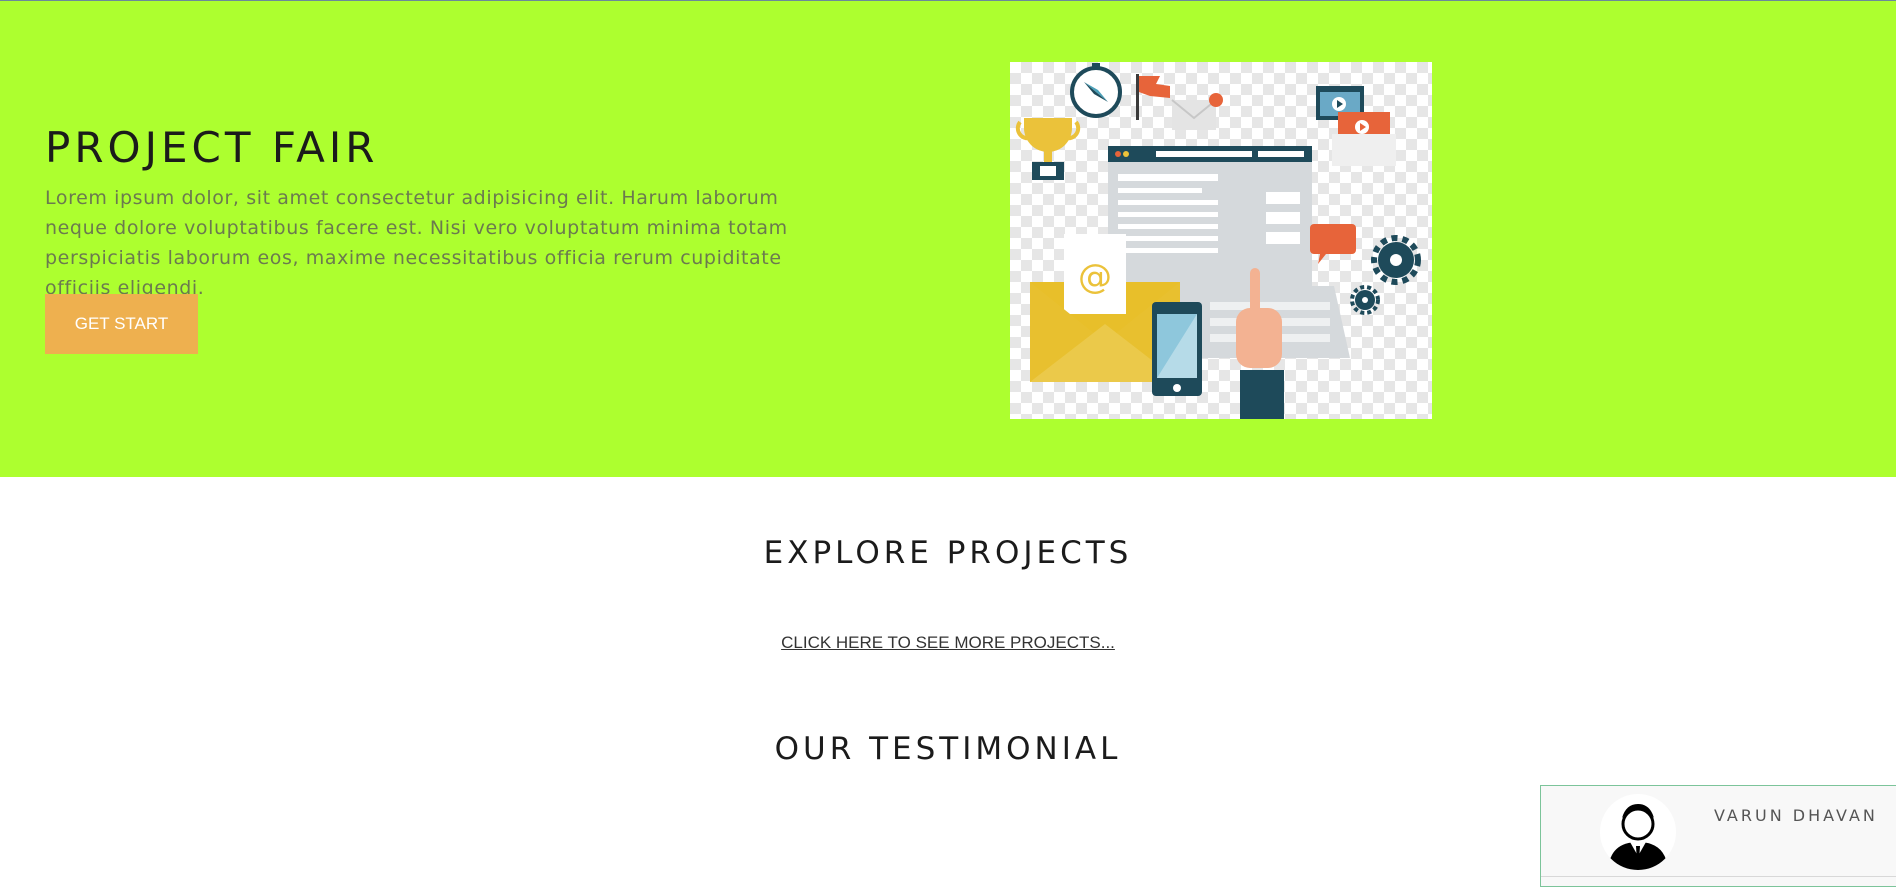  What do you see at coordinates (1356, 126) in the screenshot?
I see `video-play-icon` at bounding box center [1356, 126].